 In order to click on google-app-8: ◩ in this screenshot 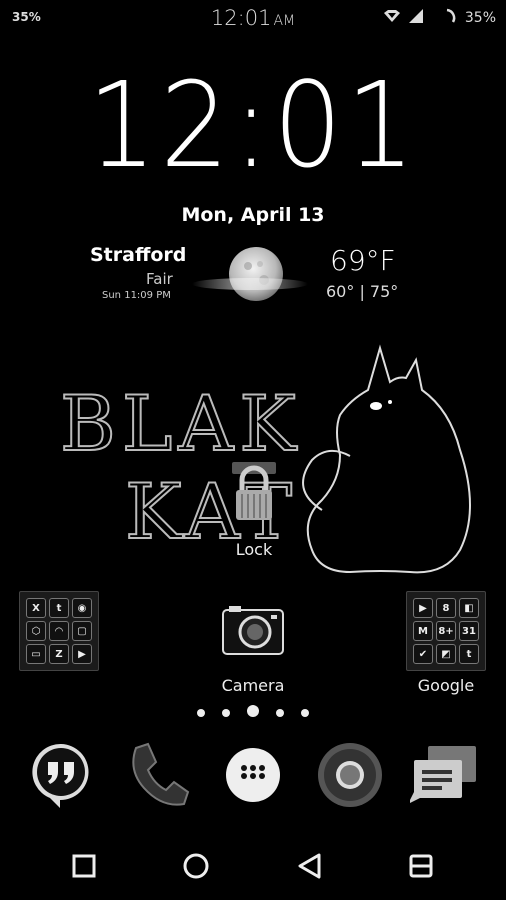, I will do `click(446, 654)`.